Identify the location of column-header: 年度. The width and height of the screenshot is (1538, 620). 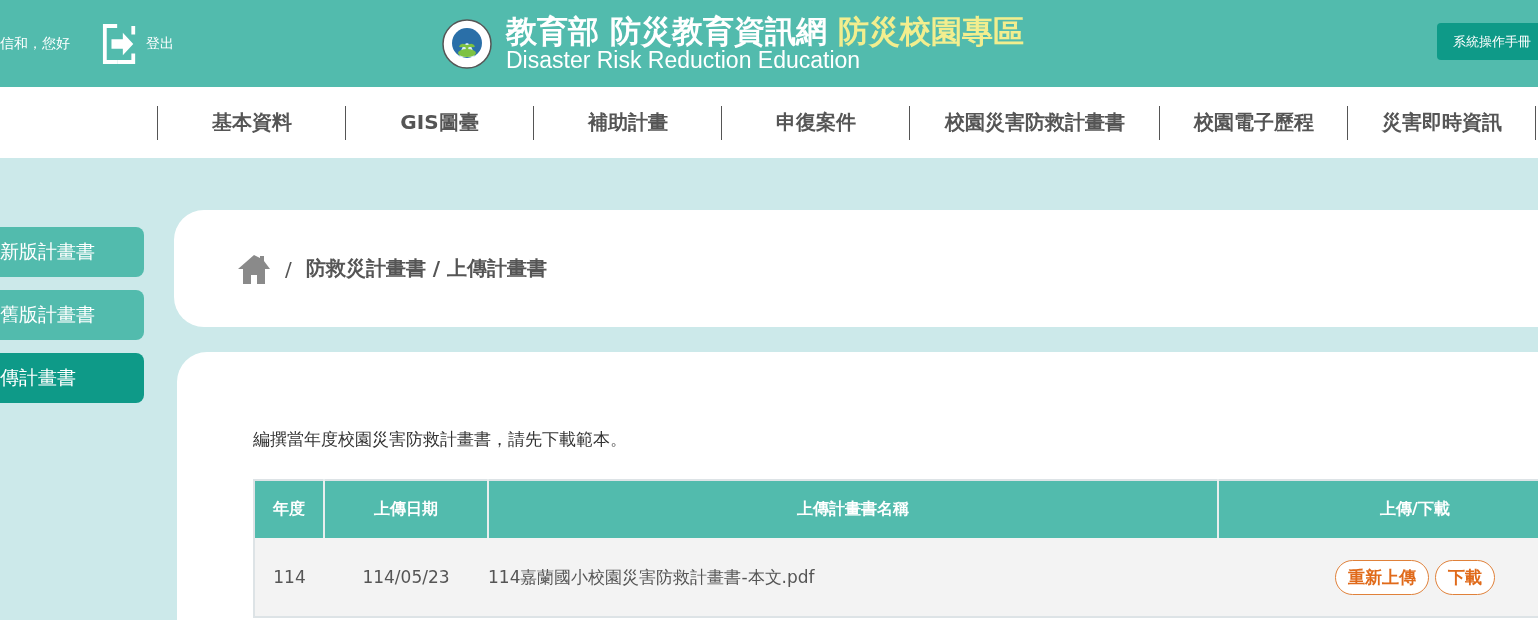
(289, 509).